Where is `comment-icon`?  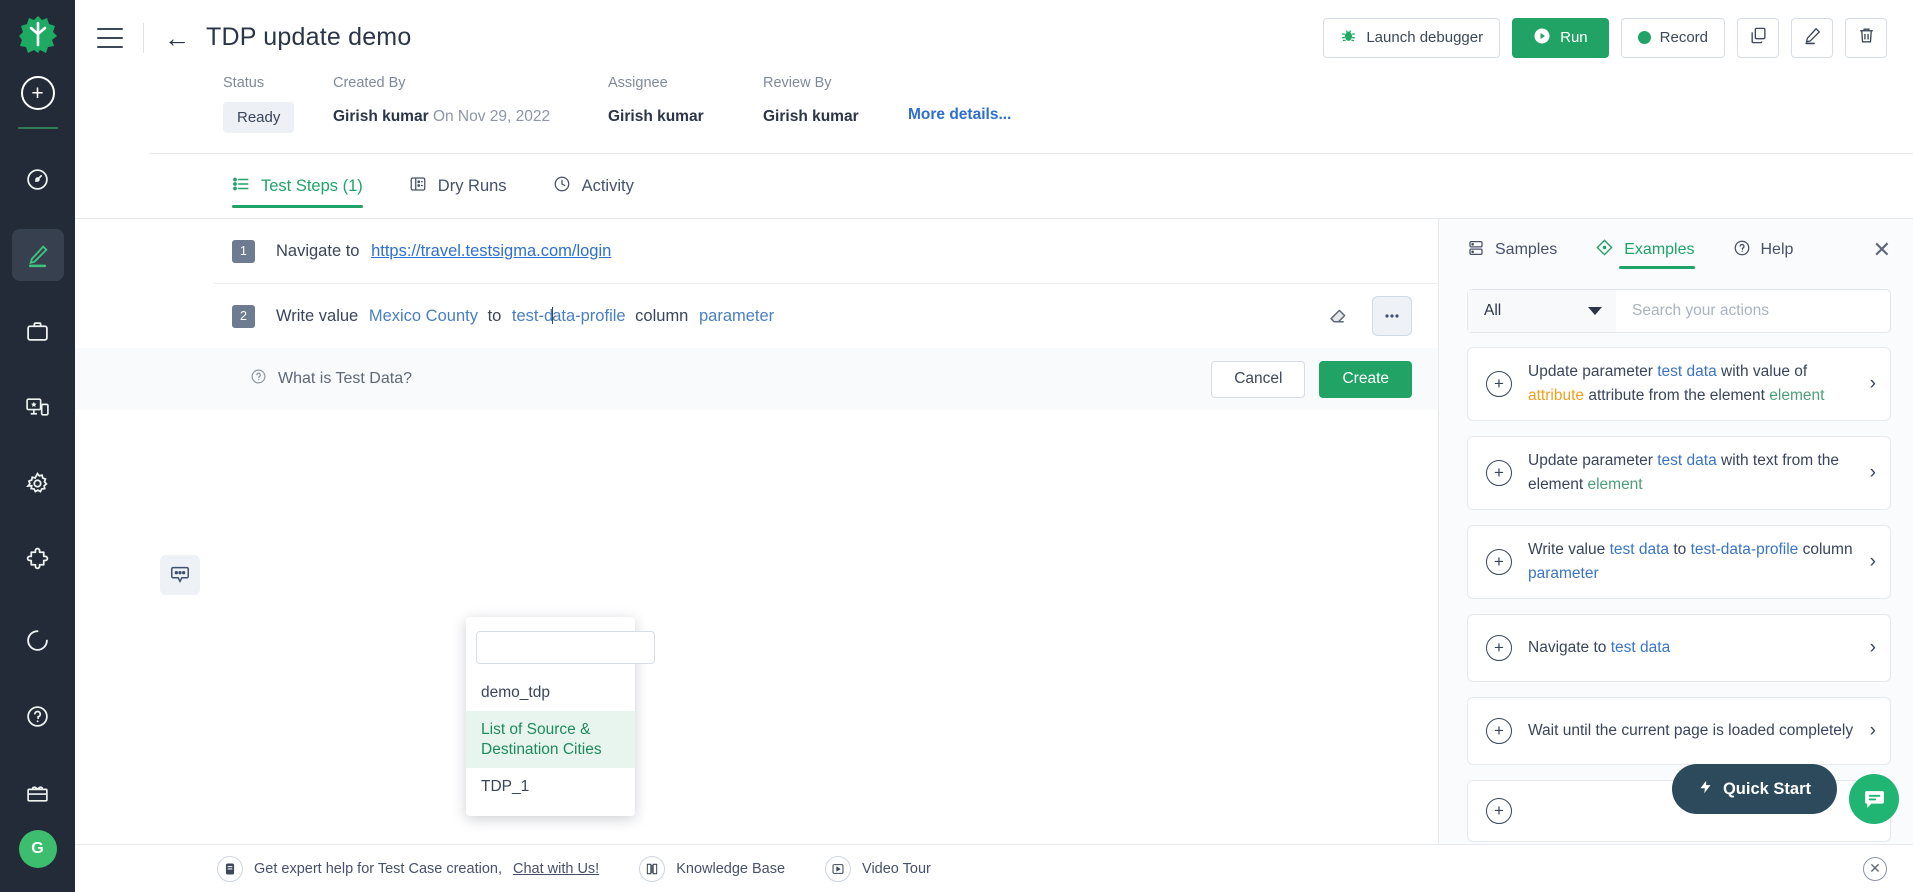 comment-icon is located at coordinates (180, 575).